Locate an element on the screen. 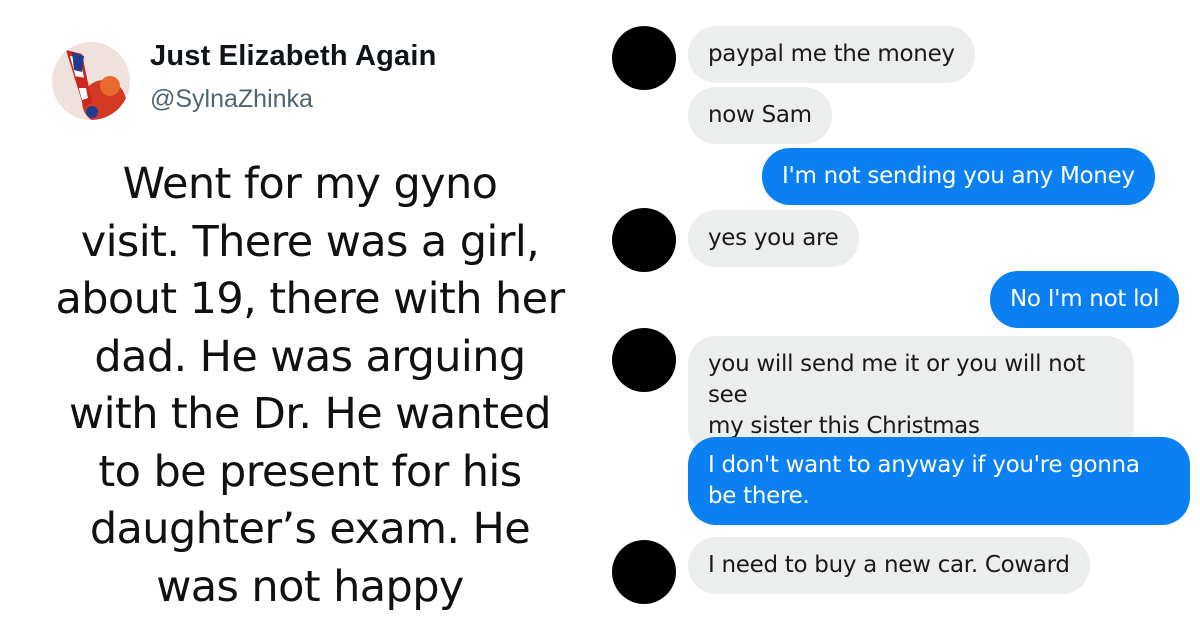 This screenshot has width=1200, height=630. message-line: you will send me it or you will not see is located at coordinates (896, 379).